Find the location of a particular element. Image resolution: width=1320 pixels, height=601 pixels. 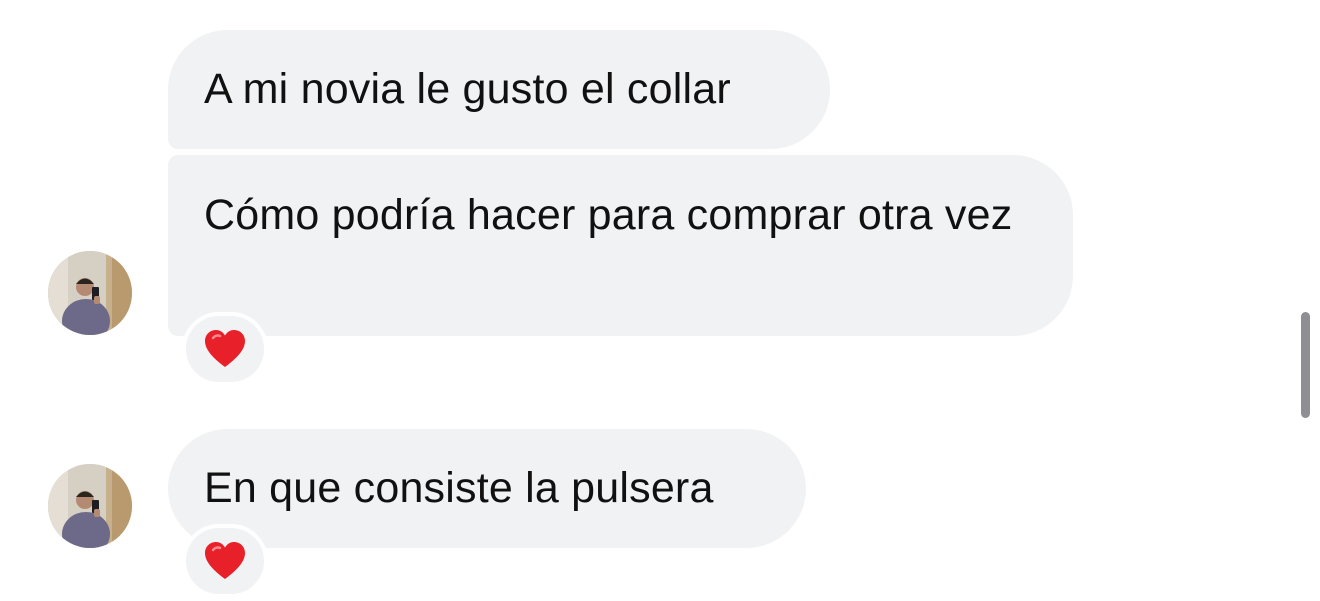

message-text: Cómo podría hacer para comprar otra vez is located at coordinates (608, 215).